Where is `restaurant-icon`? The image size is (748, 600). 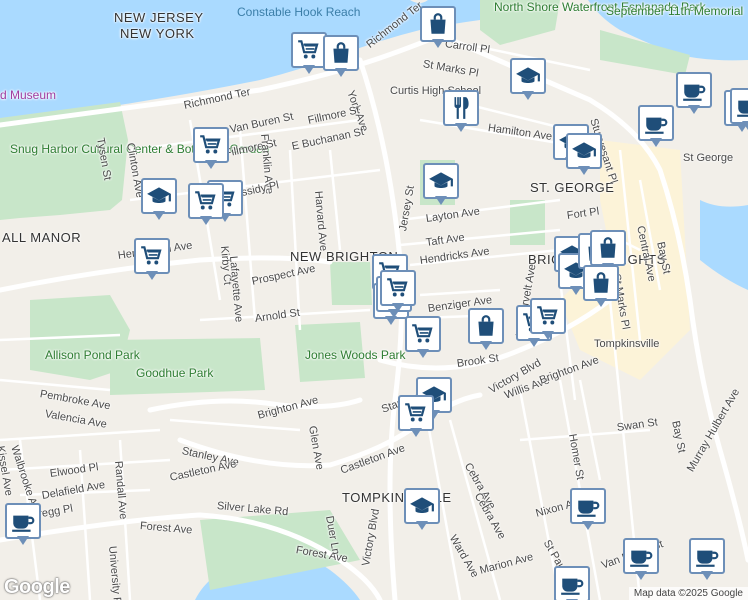
restaurant-icon is located at coordinates (461, 108).